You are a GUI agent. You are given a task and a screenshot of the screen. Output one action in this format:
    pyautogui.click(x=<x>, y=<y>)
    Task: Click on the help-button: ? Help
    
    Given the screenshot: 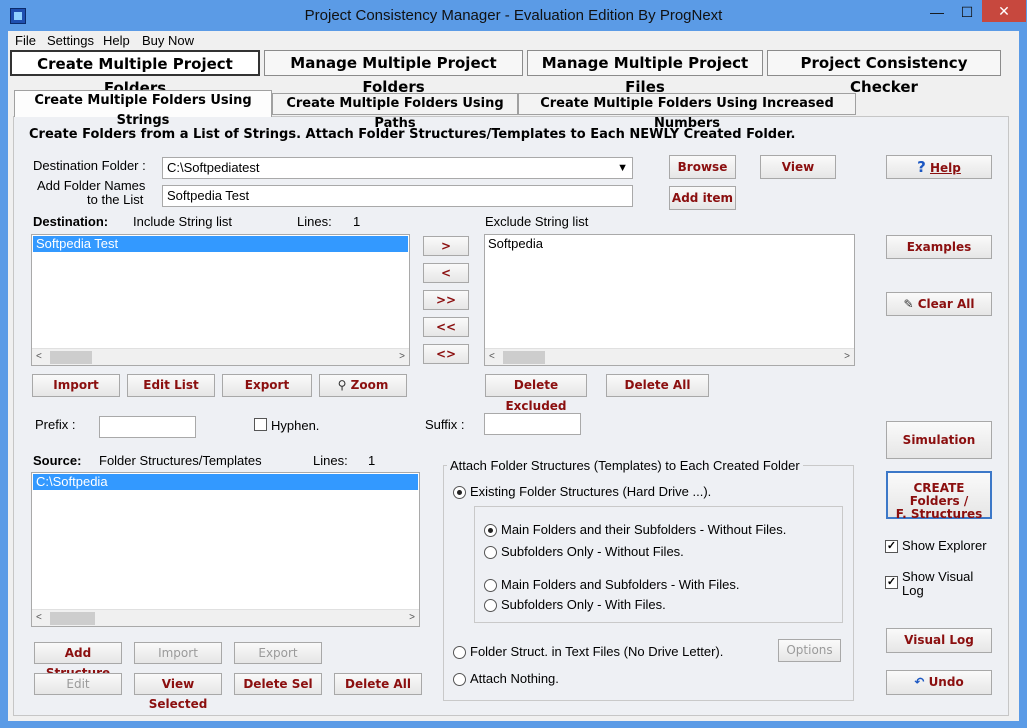 What is the action you would take?
    pyautogui.click(x=939, y=167)
    